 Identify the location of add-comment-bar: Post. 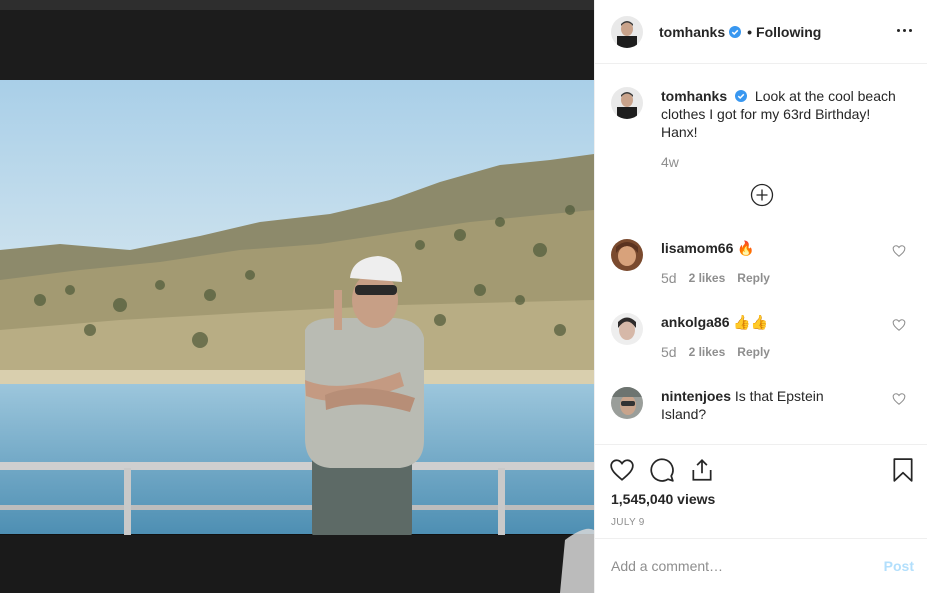
(761, 565).